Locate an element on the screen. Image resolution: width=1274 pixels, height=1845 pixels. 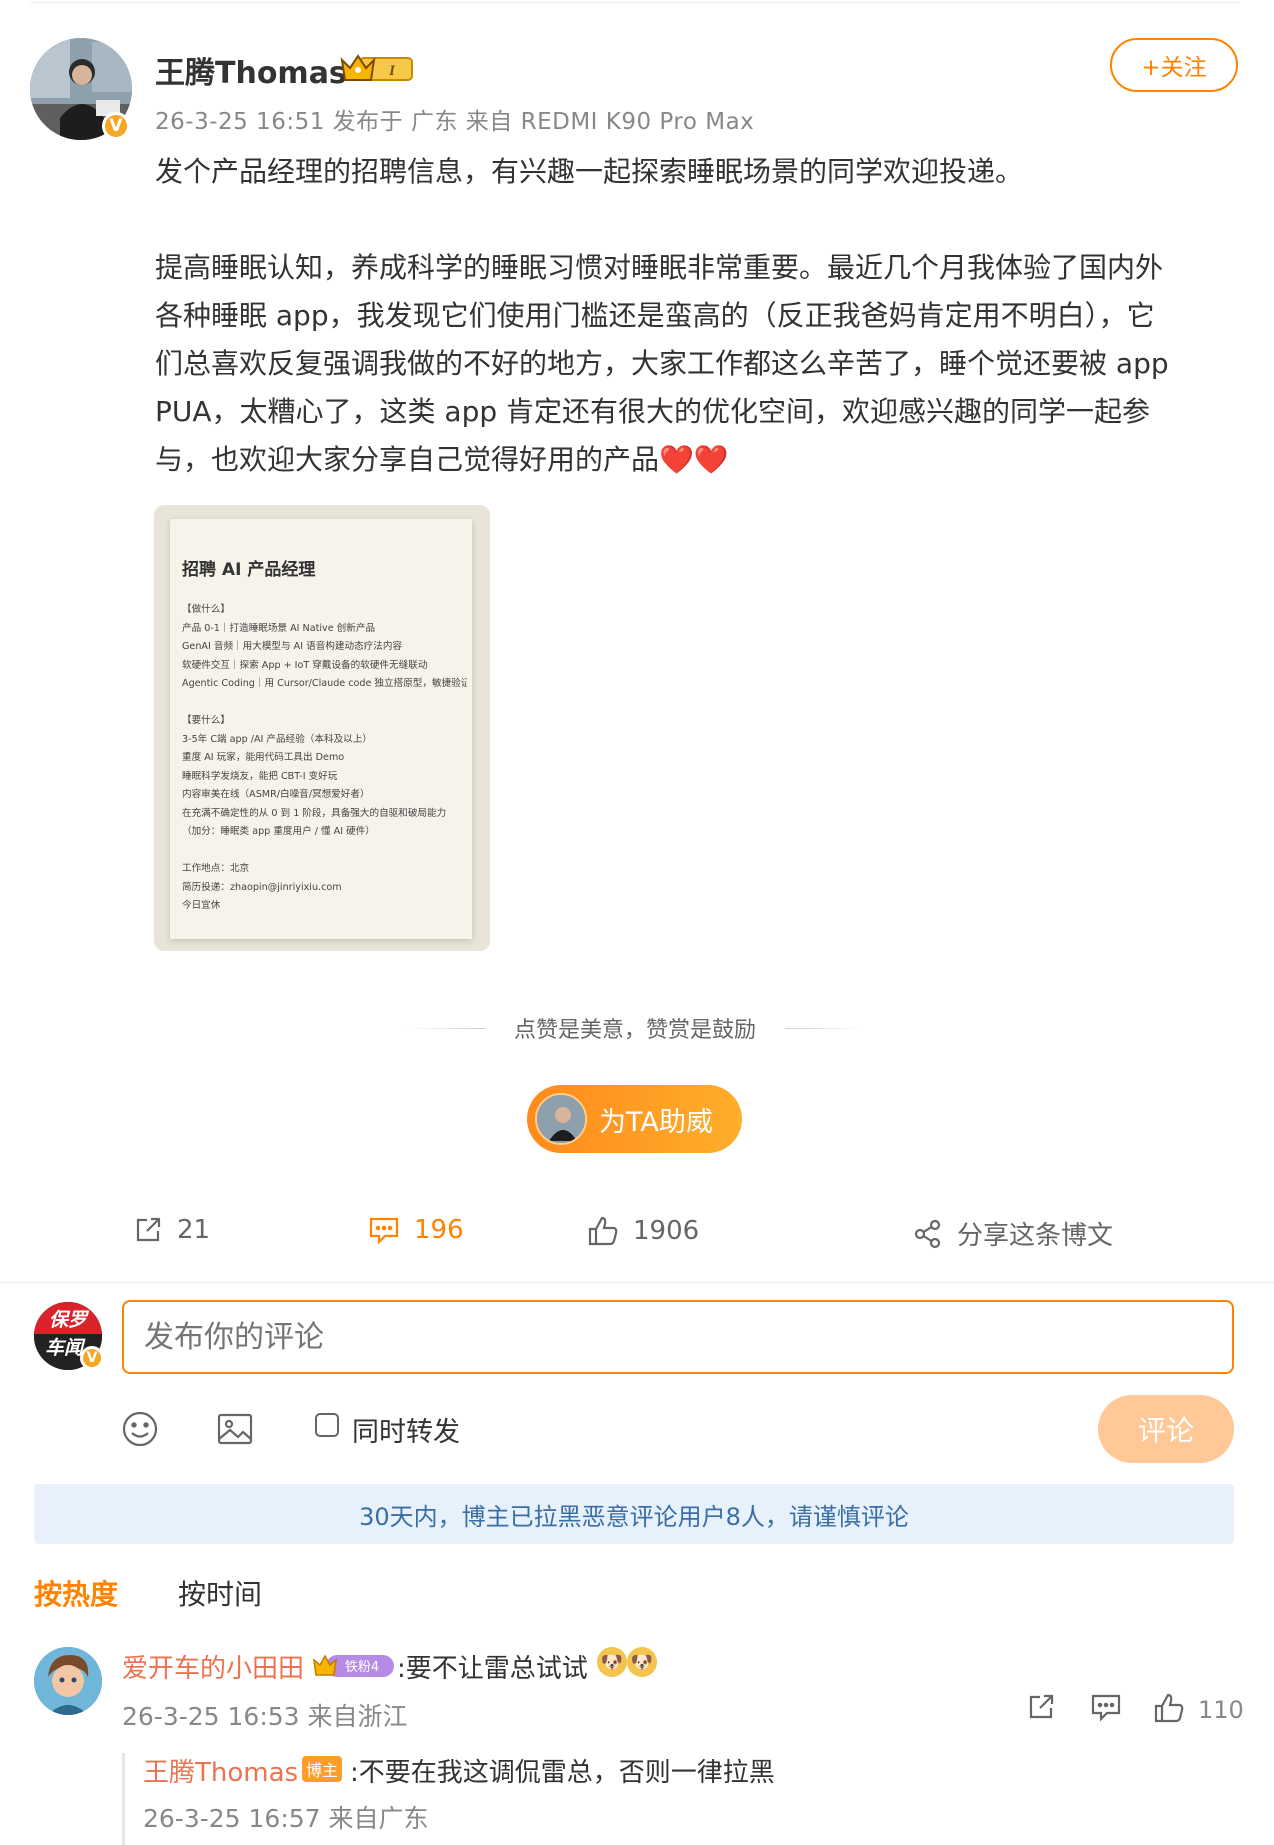
repost-count: 21 is located at coordinates (194, 1230).